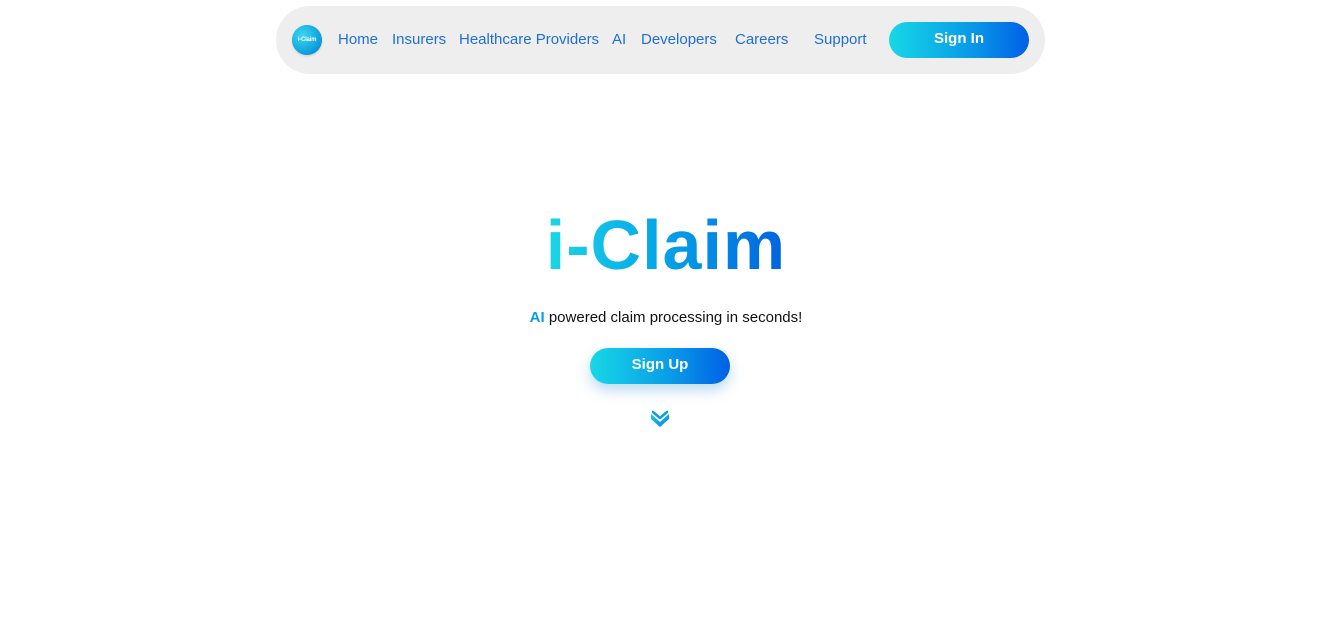  I want to click on tagline-highlight: AI, so click(537, 317).